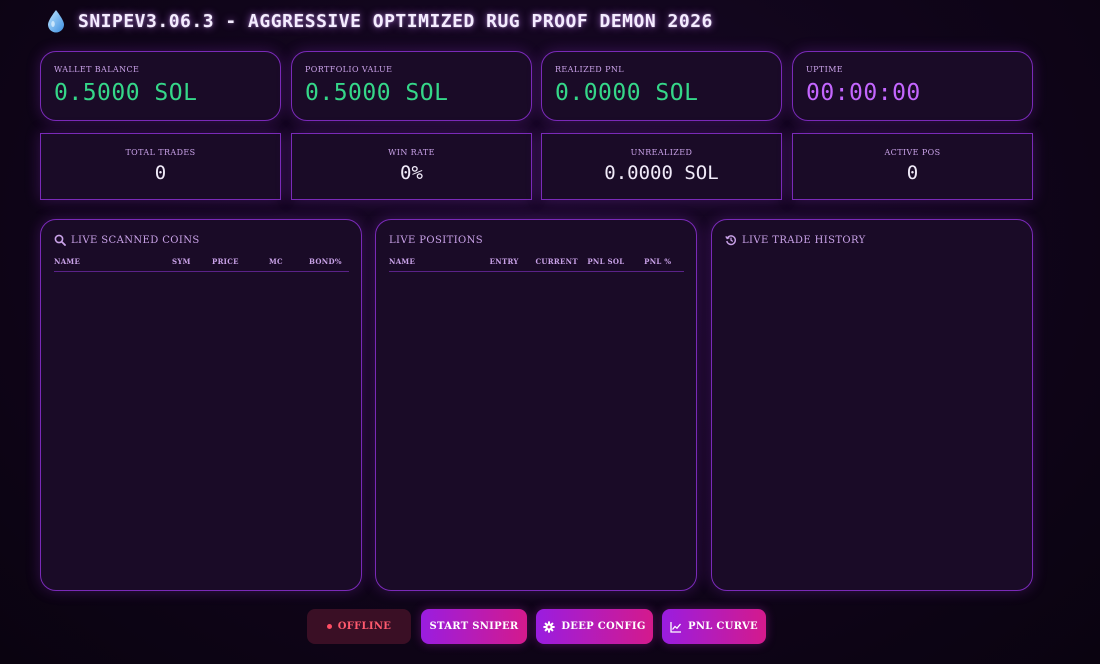 This screenshot has width=1100, height=664. What do you see at coordinates (97, 69) in the screenshot?
I see `wallet-balance-label: WALLET BALANCE` at bounding box center [97, 69].